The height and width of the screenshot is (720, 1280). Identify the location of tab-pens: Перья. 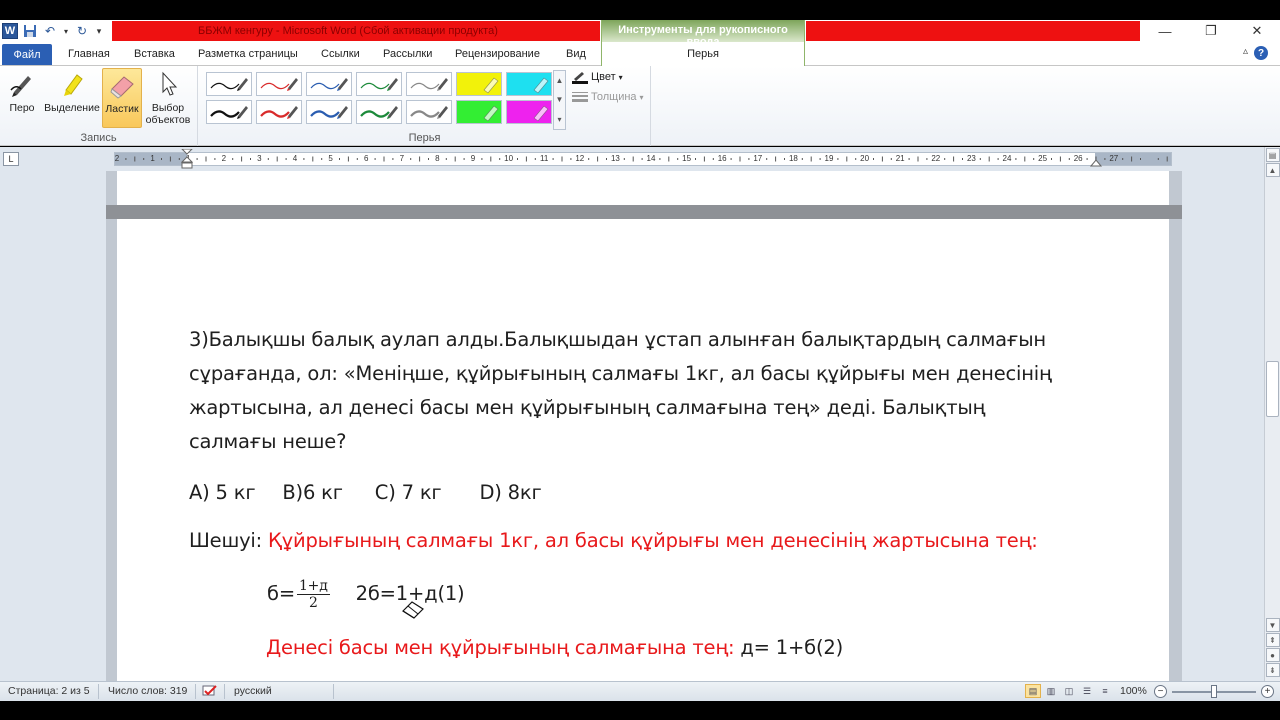
(703, 54).